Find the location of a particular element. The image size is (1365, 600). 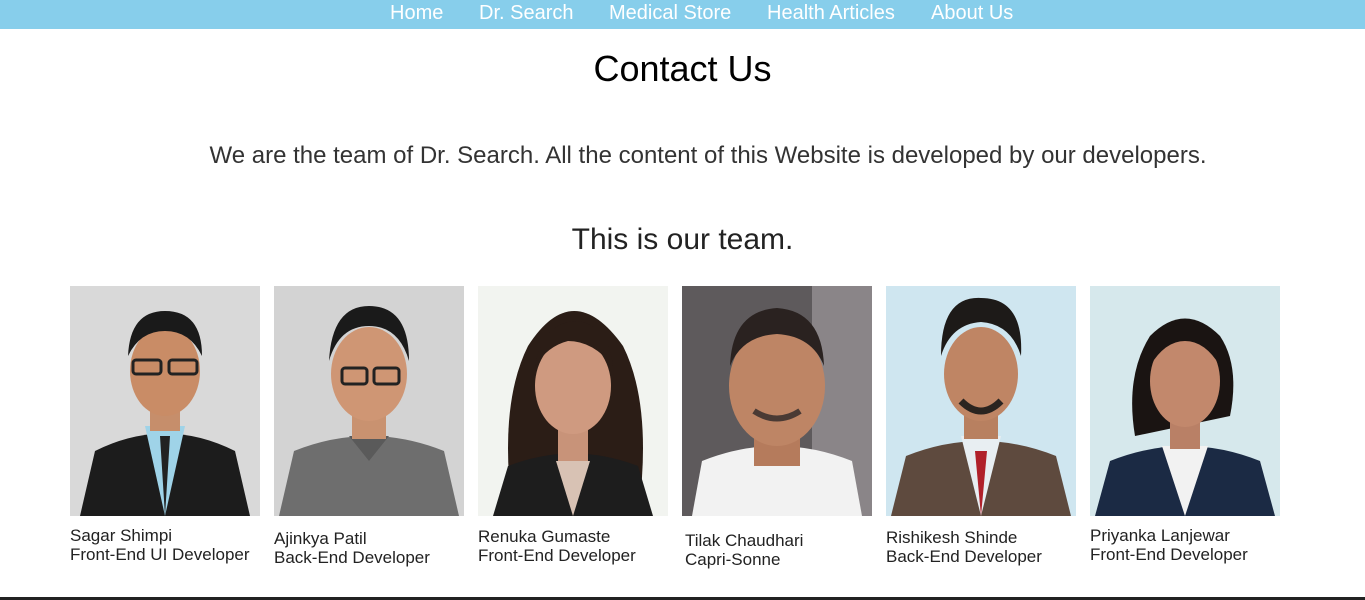

member-name: Tilak Chaudhari is located at coordinates (744, 540).